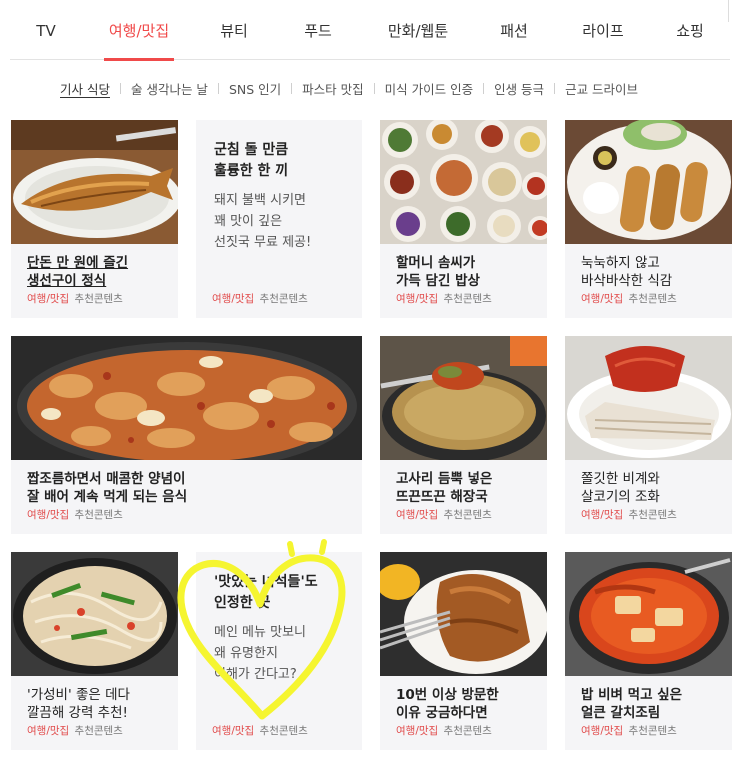 The height and width of the screenshot is (759, 743). Describe the element at coordinates (463, 182) in the screenshot. I see `korean-side-dishes-photo` at that location.